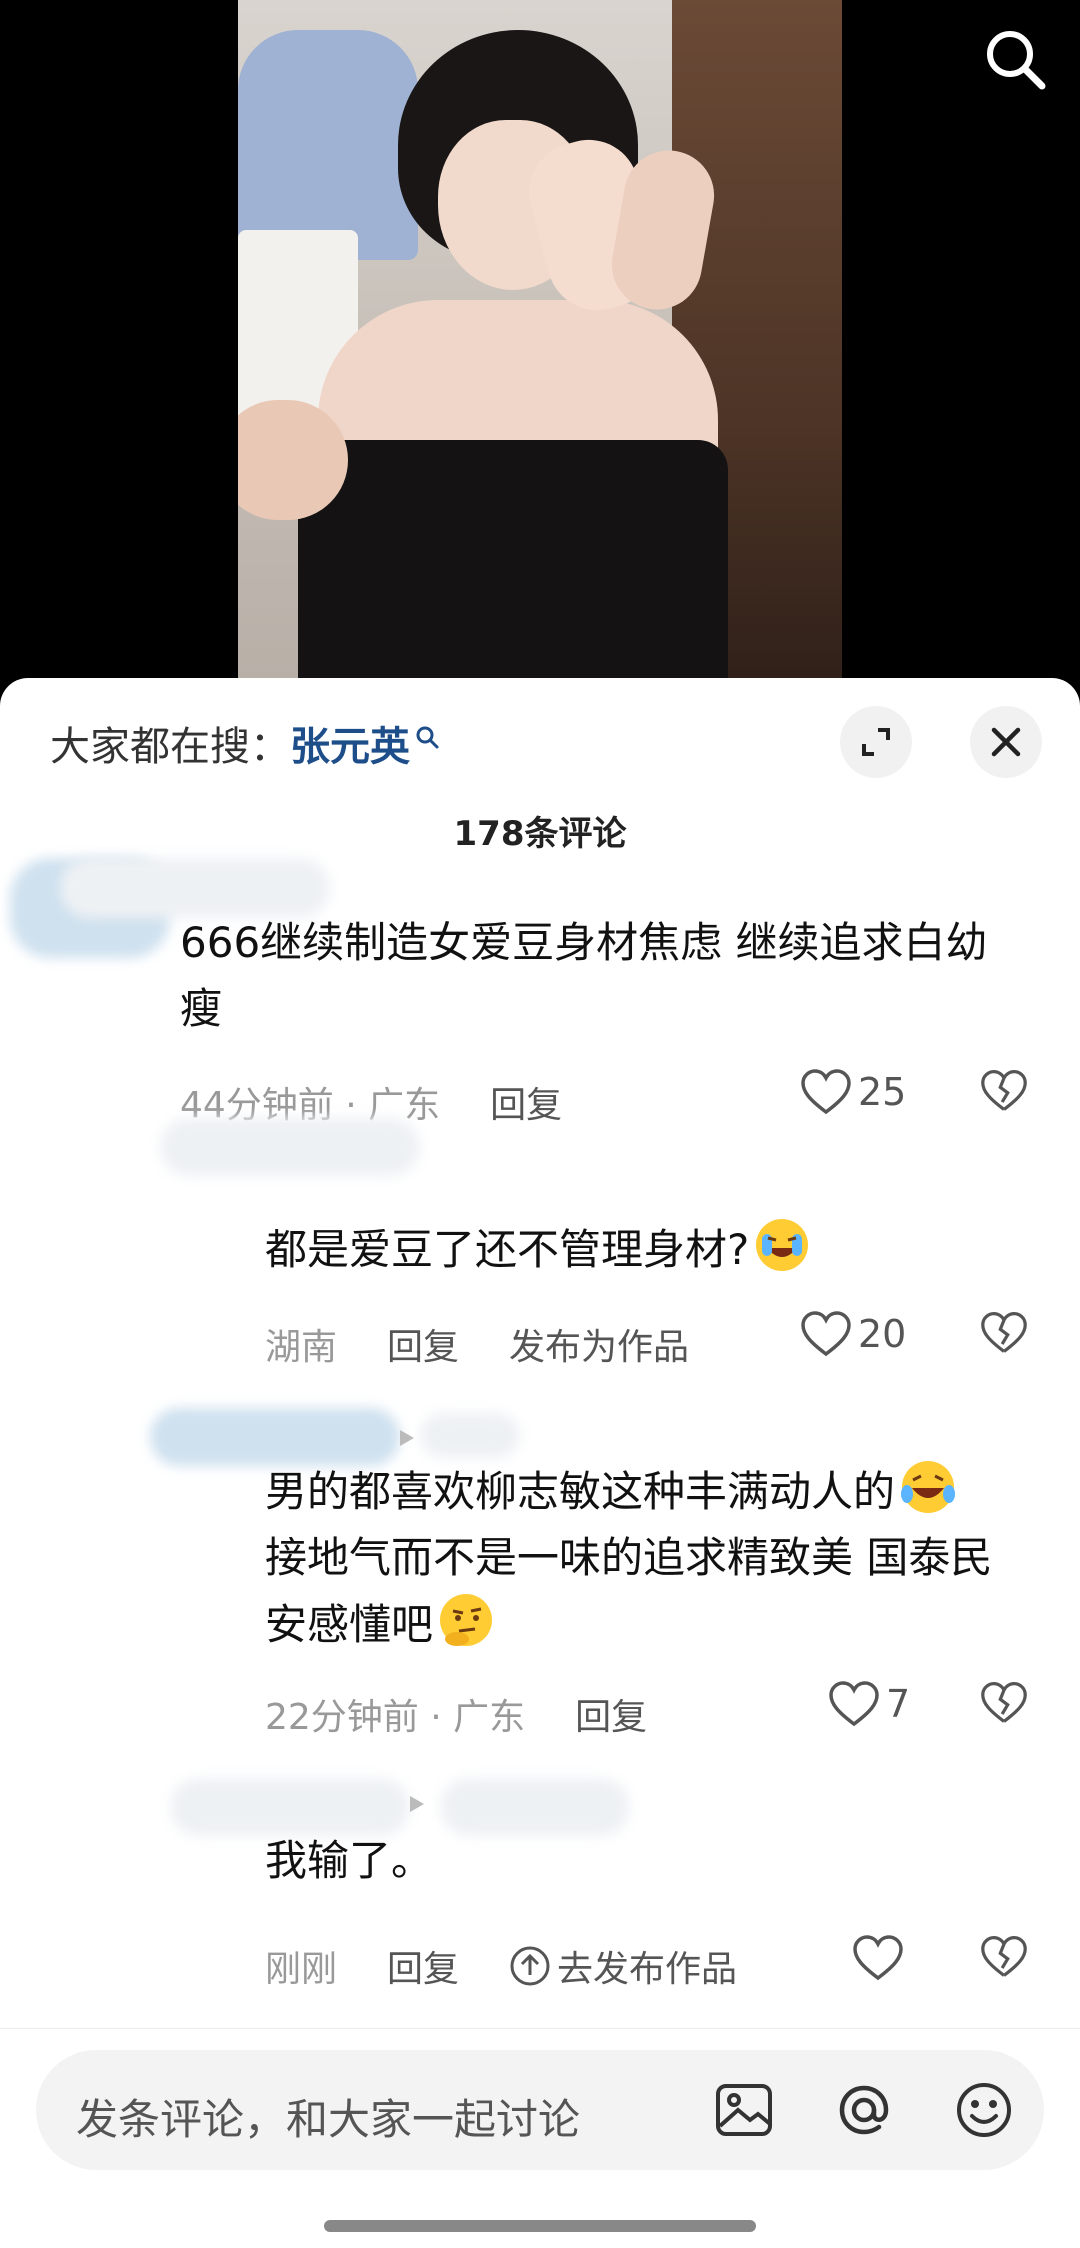 Image resolution: width=1080 pixels, height=2248 pixels. I want to click on close-button, so click(1006, 742).